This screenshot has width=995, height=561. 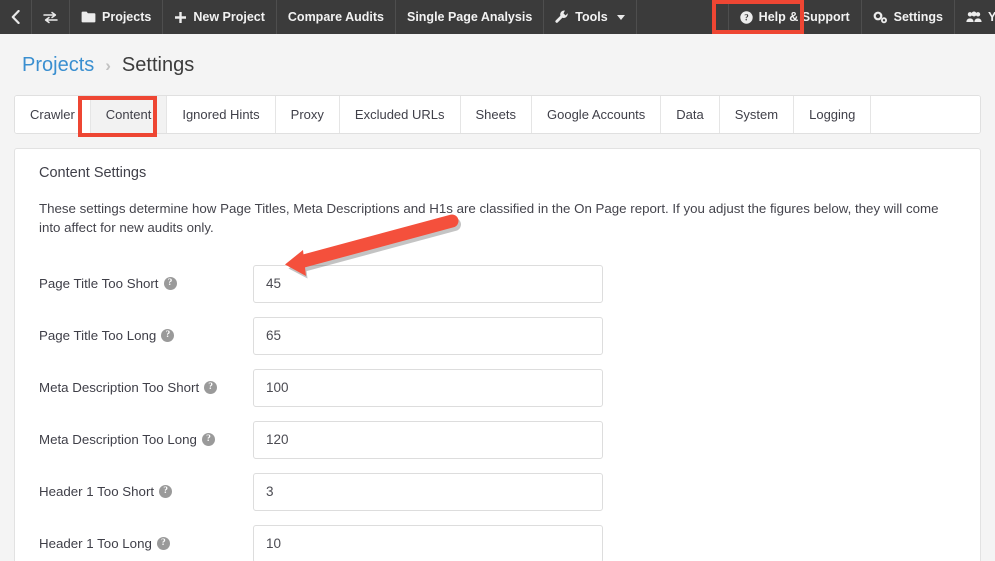 What do you see at coordinates (98, 336) in the screenshot?
I see `field-label-text: Page Title Too Long` at bounding box center [98, 336].